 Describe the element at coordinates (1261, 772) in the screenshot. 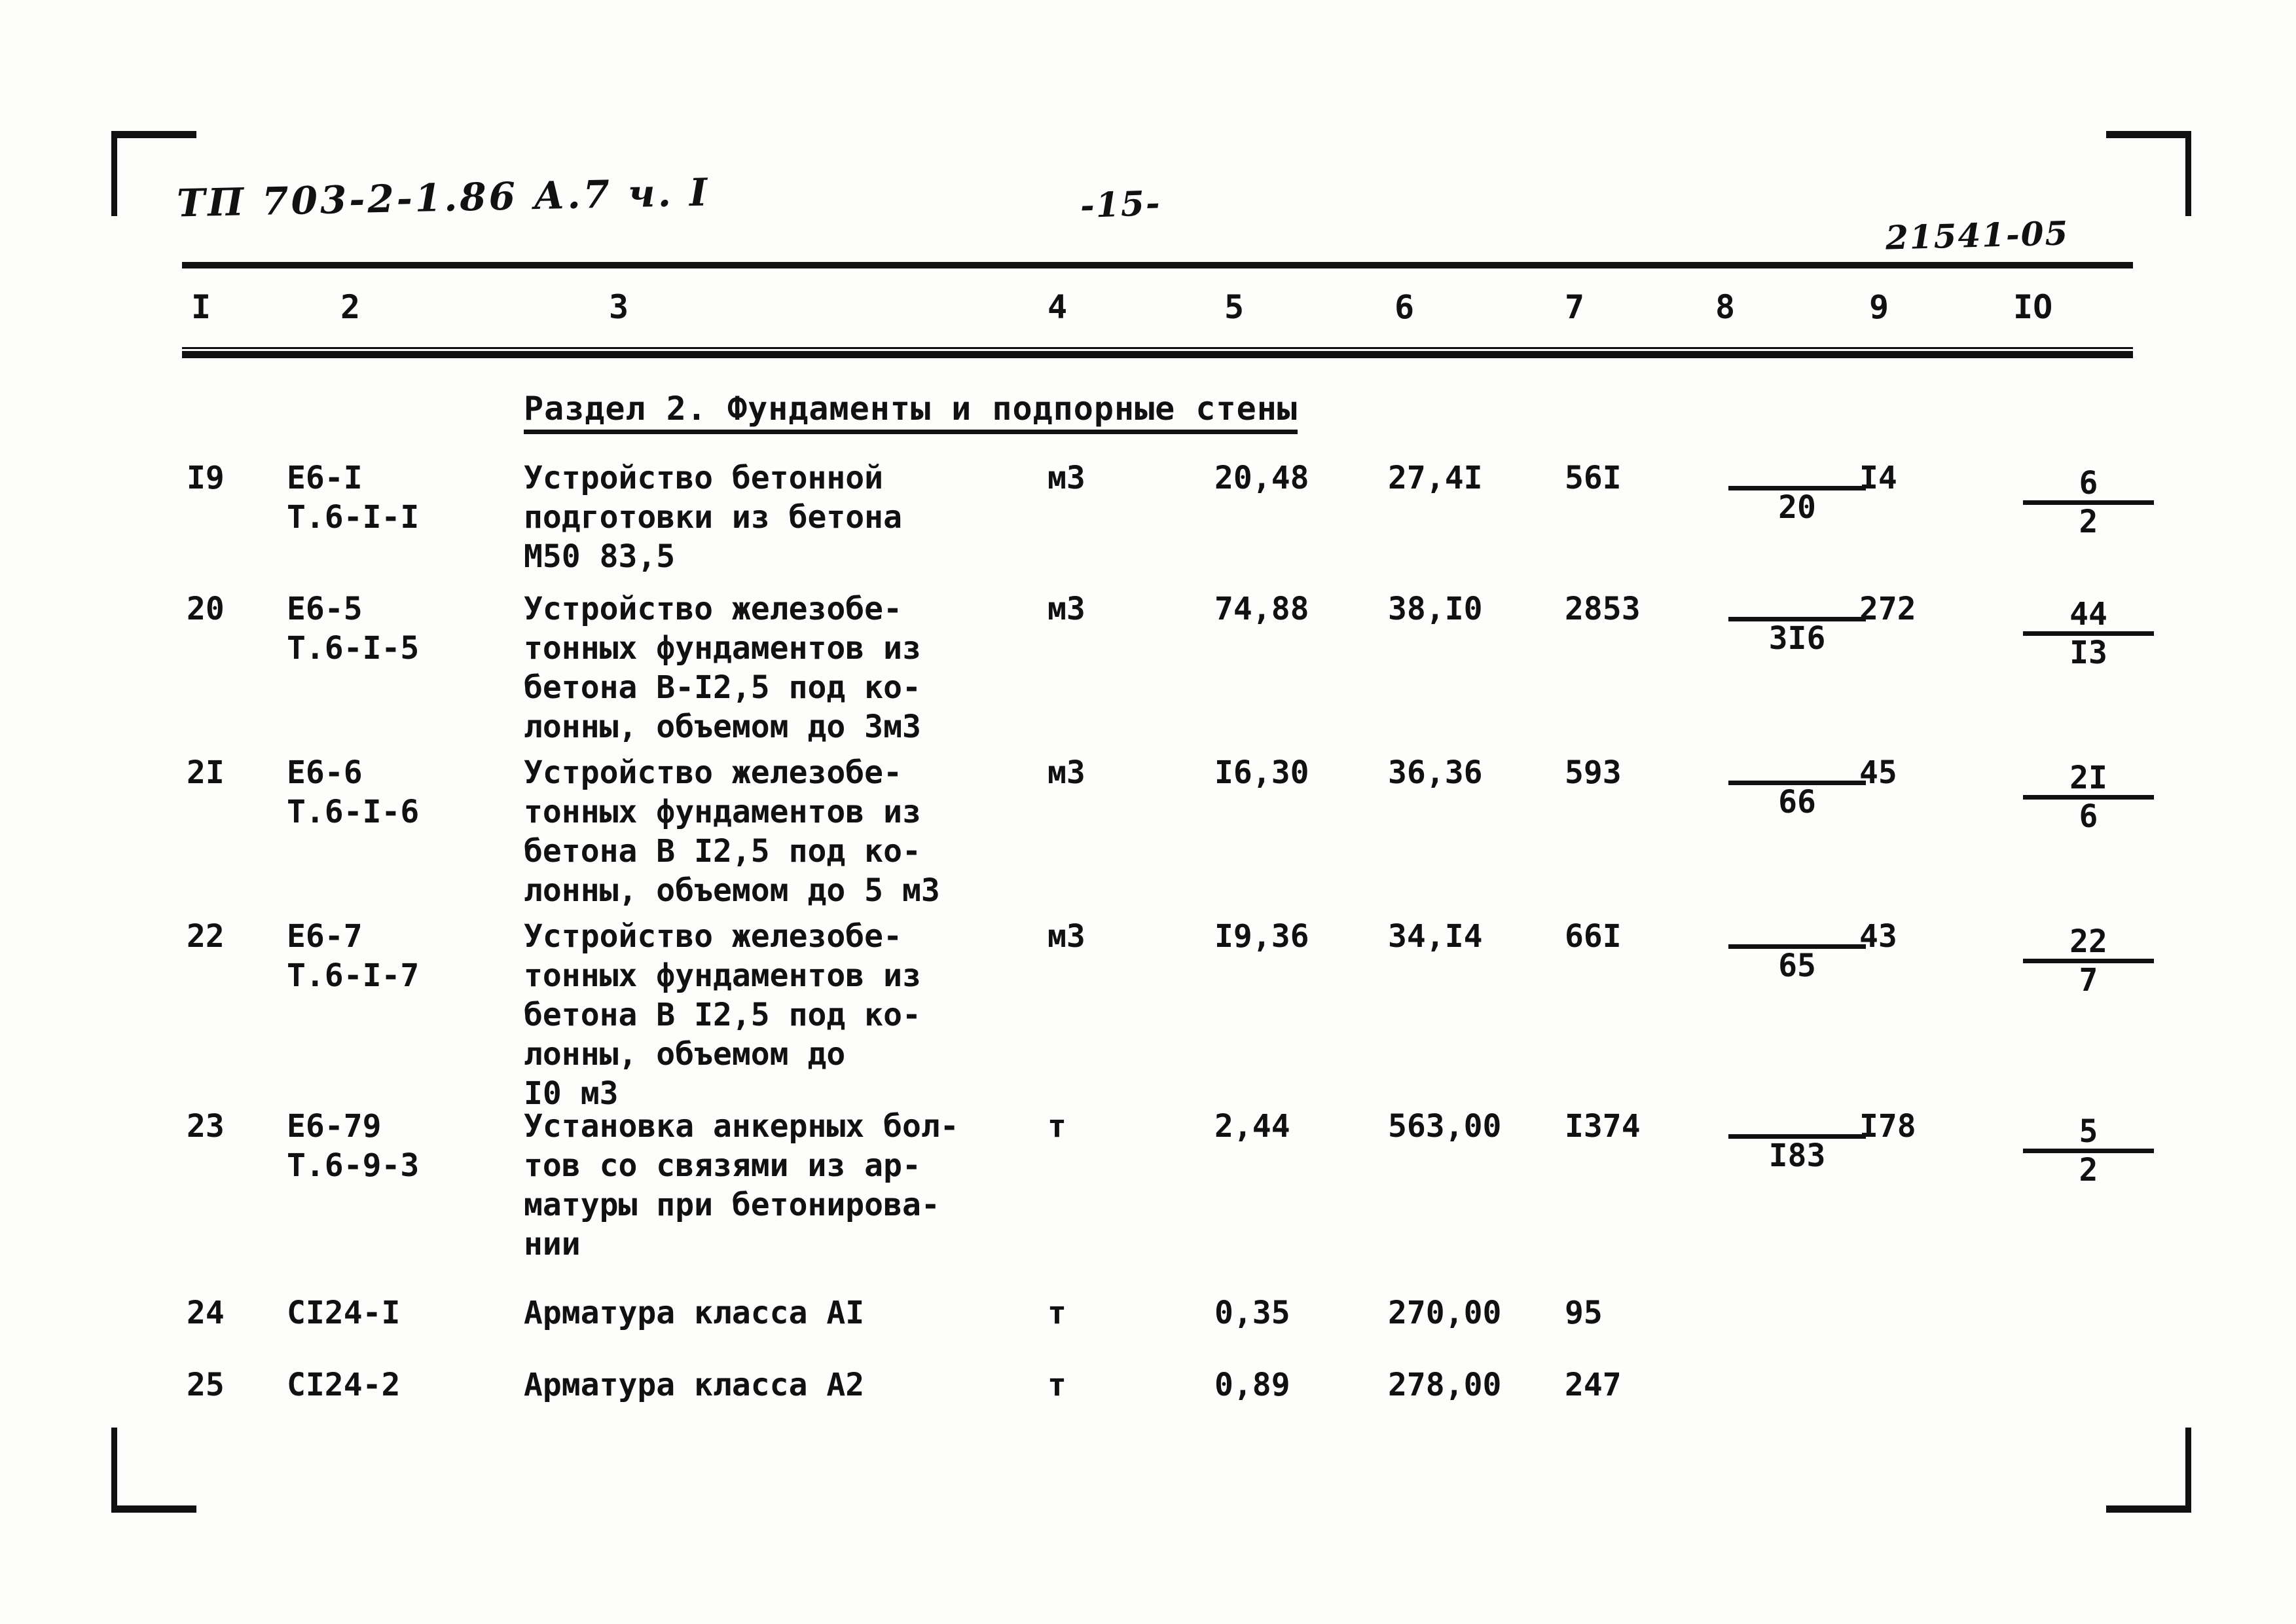

I see `row-quantity: I6,30` at that location.